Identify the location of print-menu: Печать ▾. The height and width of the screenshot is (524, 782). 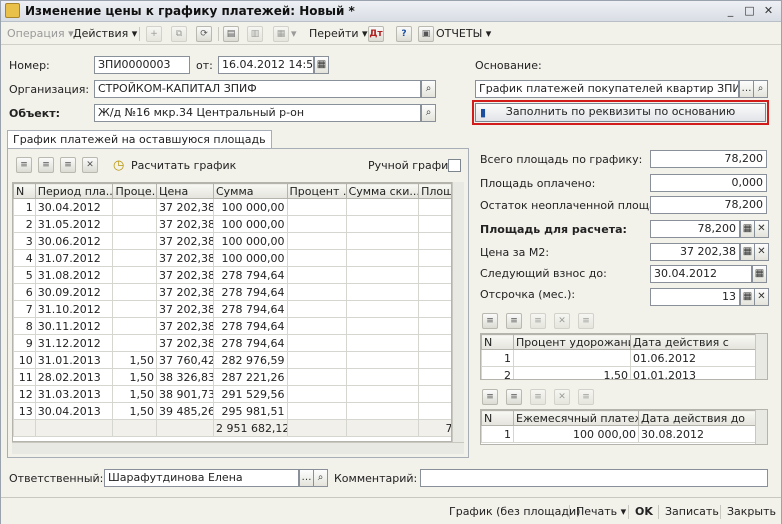
(601, 512).